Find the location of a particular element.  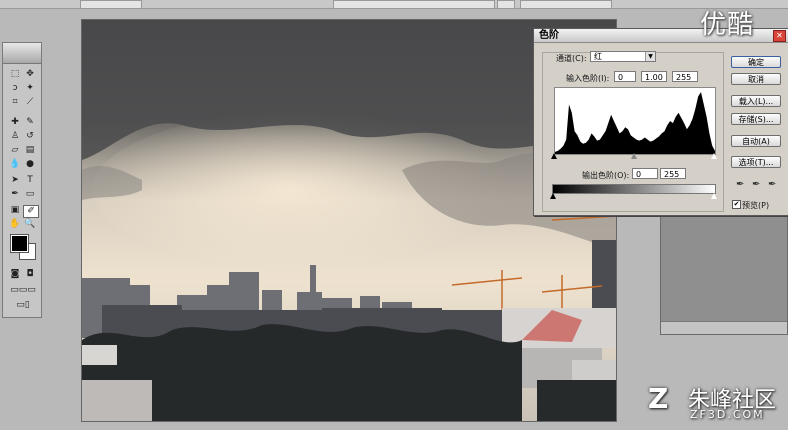

output-black-slider is located at coordinates (553, 196).